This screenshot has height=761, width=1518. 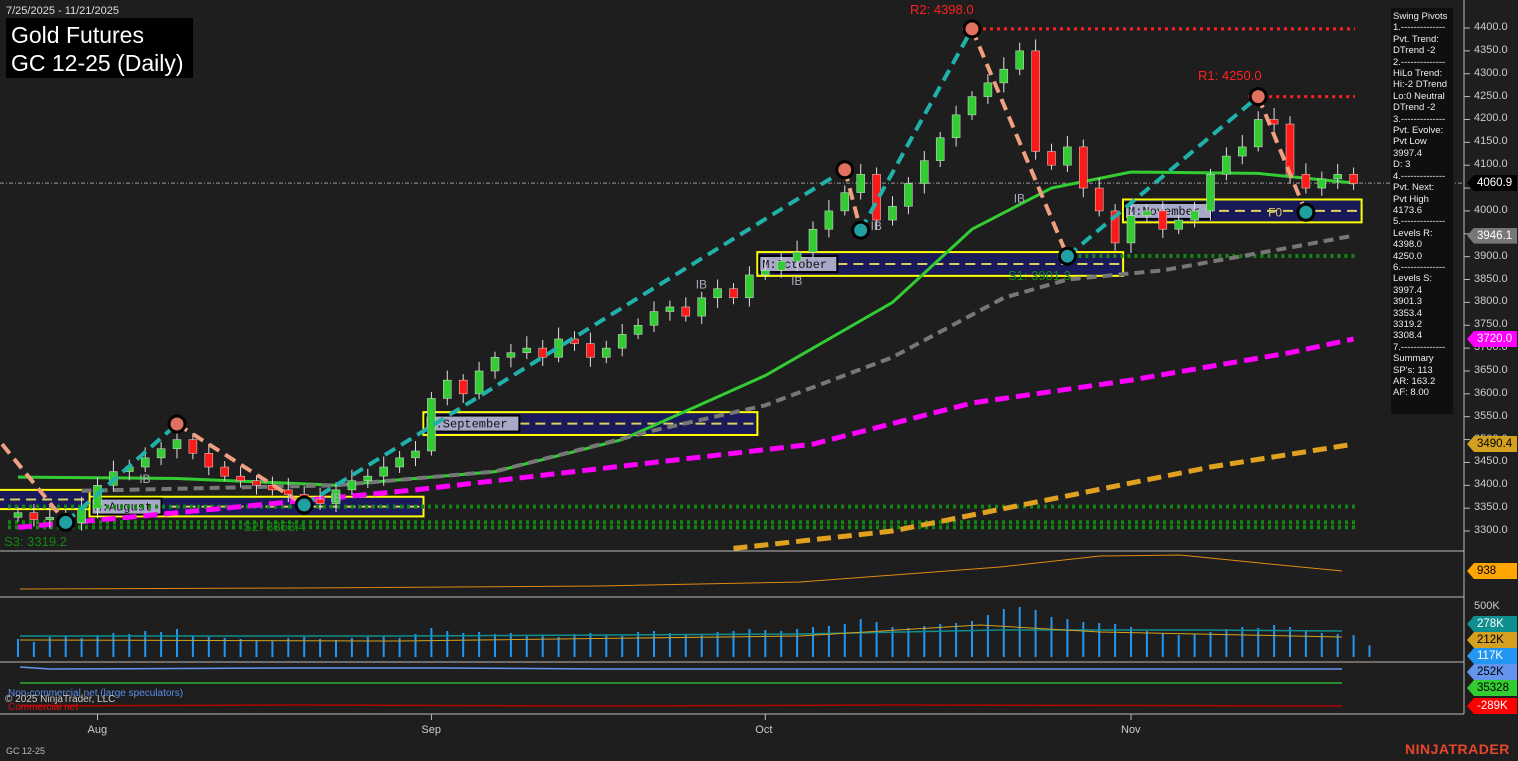 I want to click on pivot-panel-line: AR: 163.2, so click(x=1414, y=381).